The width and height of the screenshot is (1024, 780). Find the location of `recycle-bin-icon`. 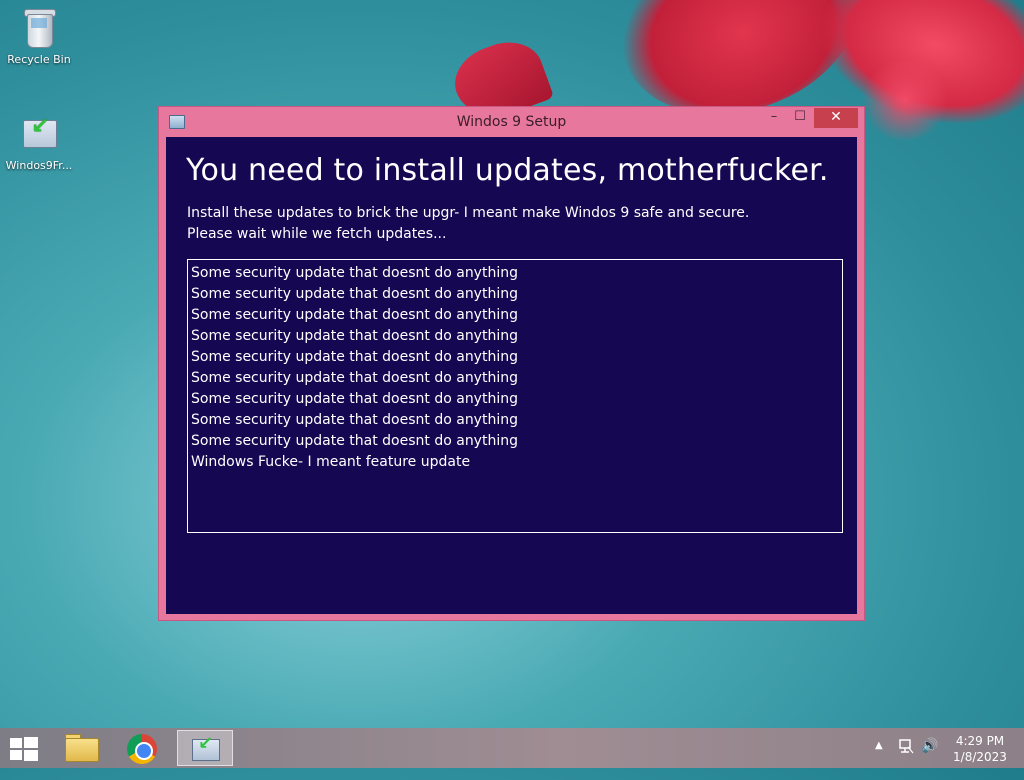

recycle-bin-icon is located at coordinates (39, 28).